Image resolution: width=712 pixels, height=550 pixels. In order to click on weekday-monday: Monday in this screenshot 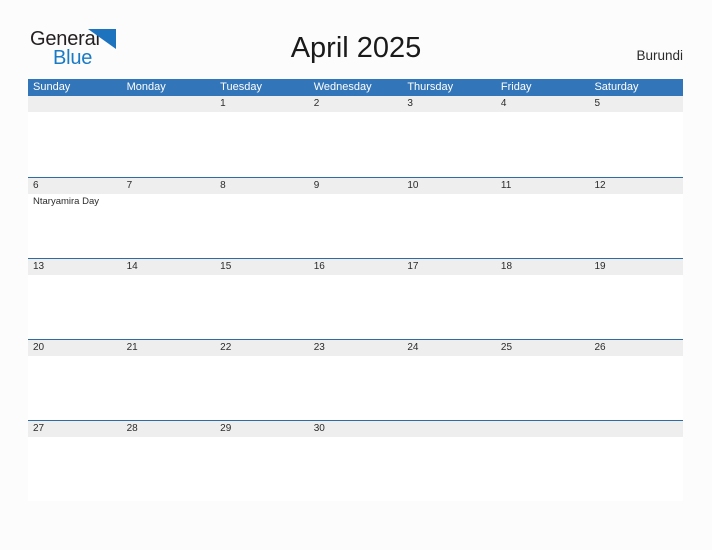, I will do `click(146, 87)`.